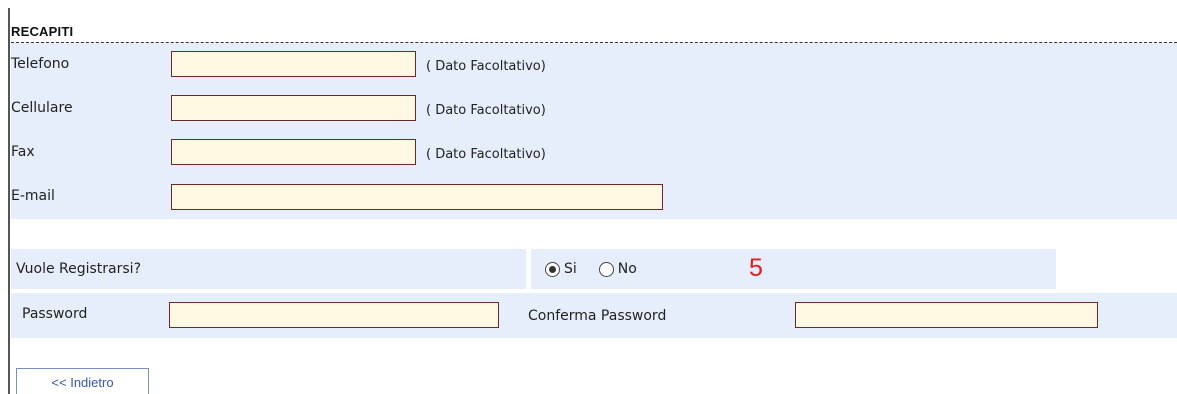  Describe the element at coordinates (570, 269) in the screenshot. I see `radio-label-si: Si` at that location.